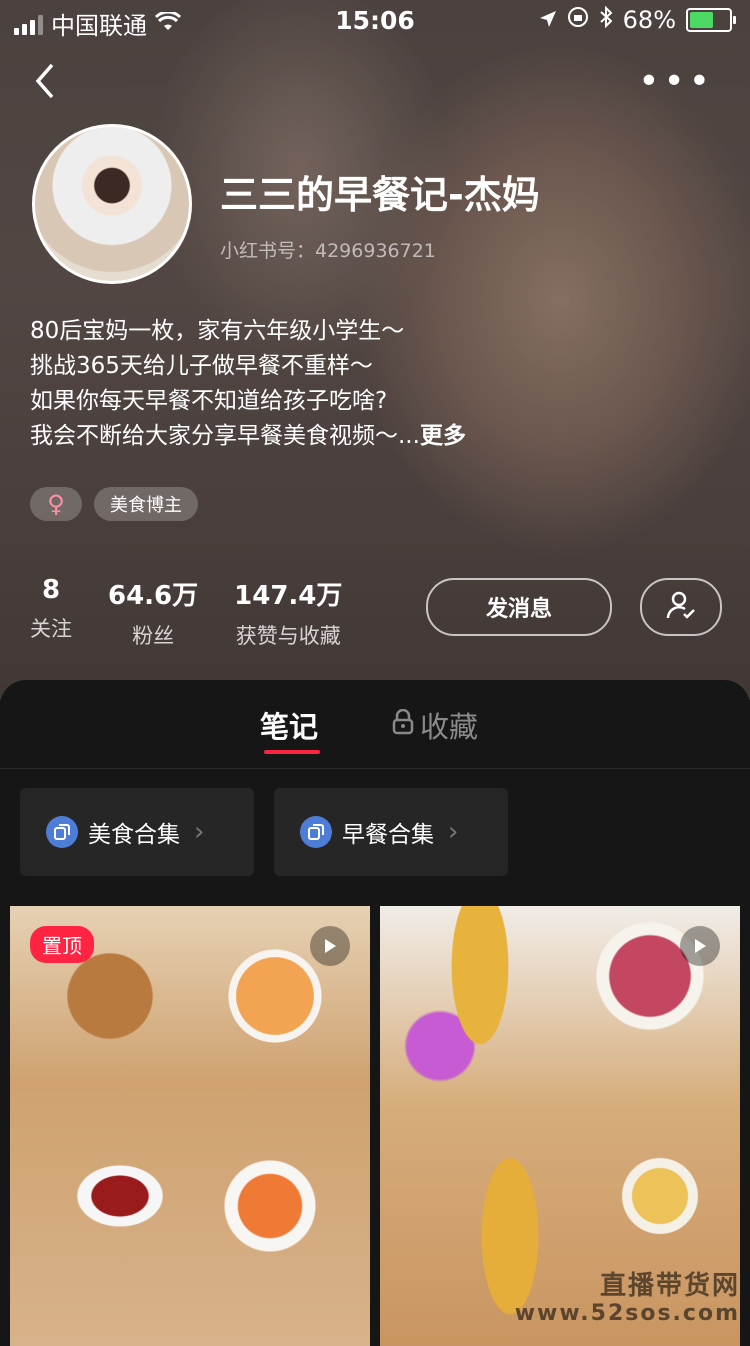 The image size is (750, 1346). Describe the element at coordinates (449, 727) in the screenshot. I see `tab-favorites-label: 收藏` at that location.